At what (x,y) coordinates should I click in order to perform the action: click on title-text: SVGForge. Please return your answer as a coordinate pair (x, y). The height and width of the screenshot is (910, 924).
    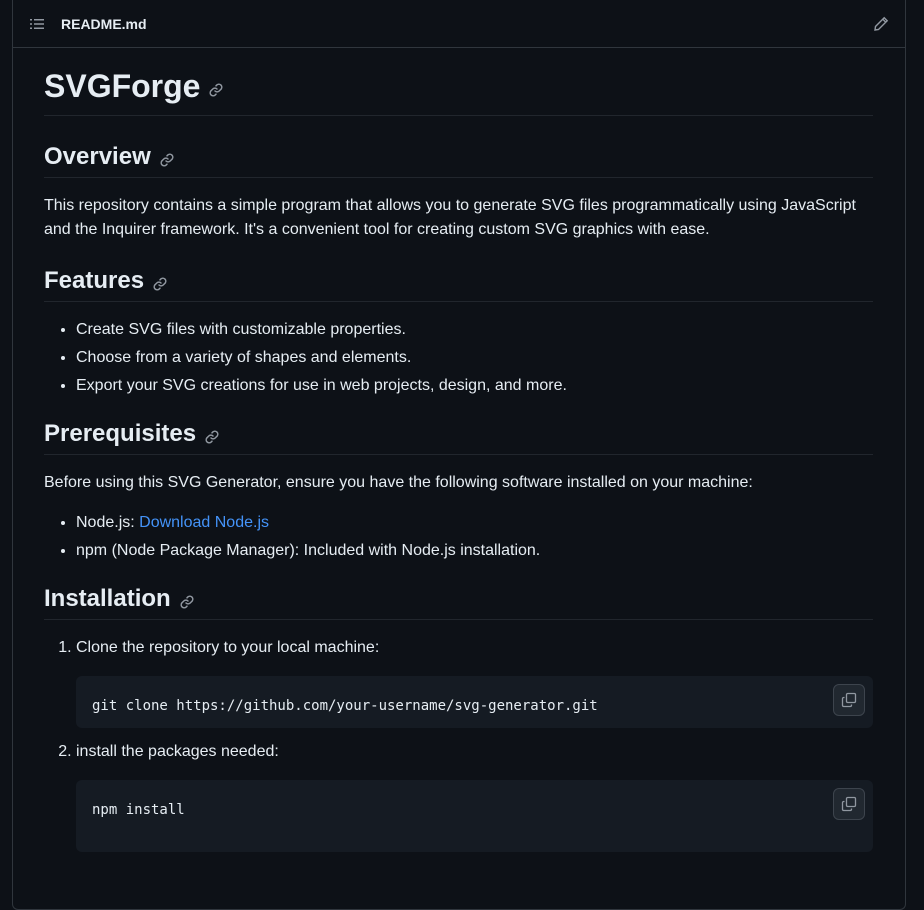
    Looking at the image, I should click on (122, 86).